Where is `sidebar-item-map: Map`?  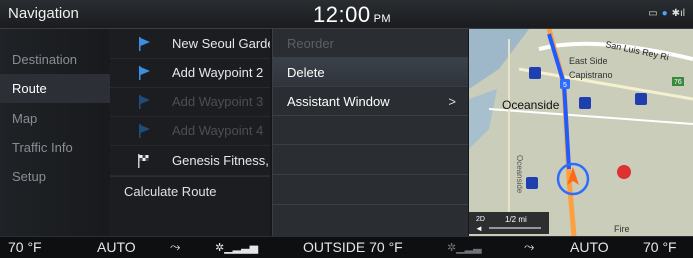
sidebar-item-map: Map is located at coordinates (55, 118).